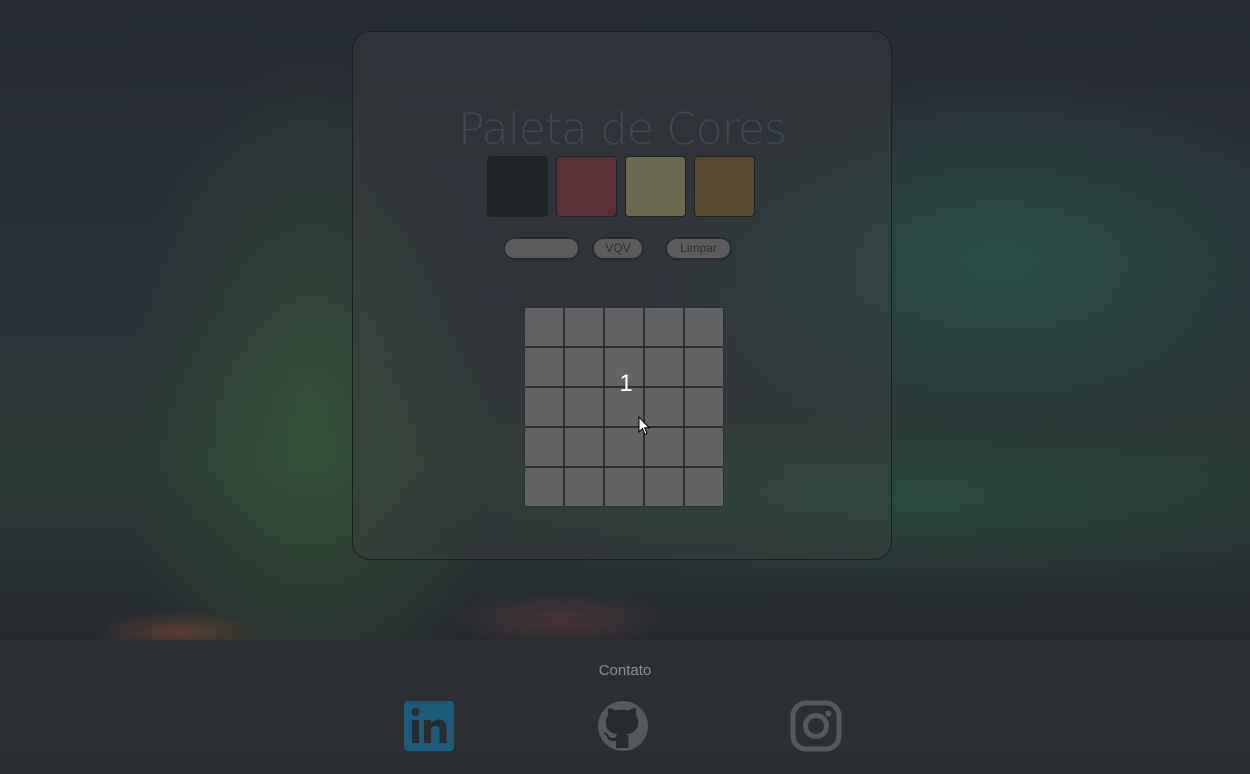 The height and width of the screenshot is (774, 1250). Describe the element at coordinates (622, 129) in the screenshot. I see `page-title: Paleta de Cores` at that location.